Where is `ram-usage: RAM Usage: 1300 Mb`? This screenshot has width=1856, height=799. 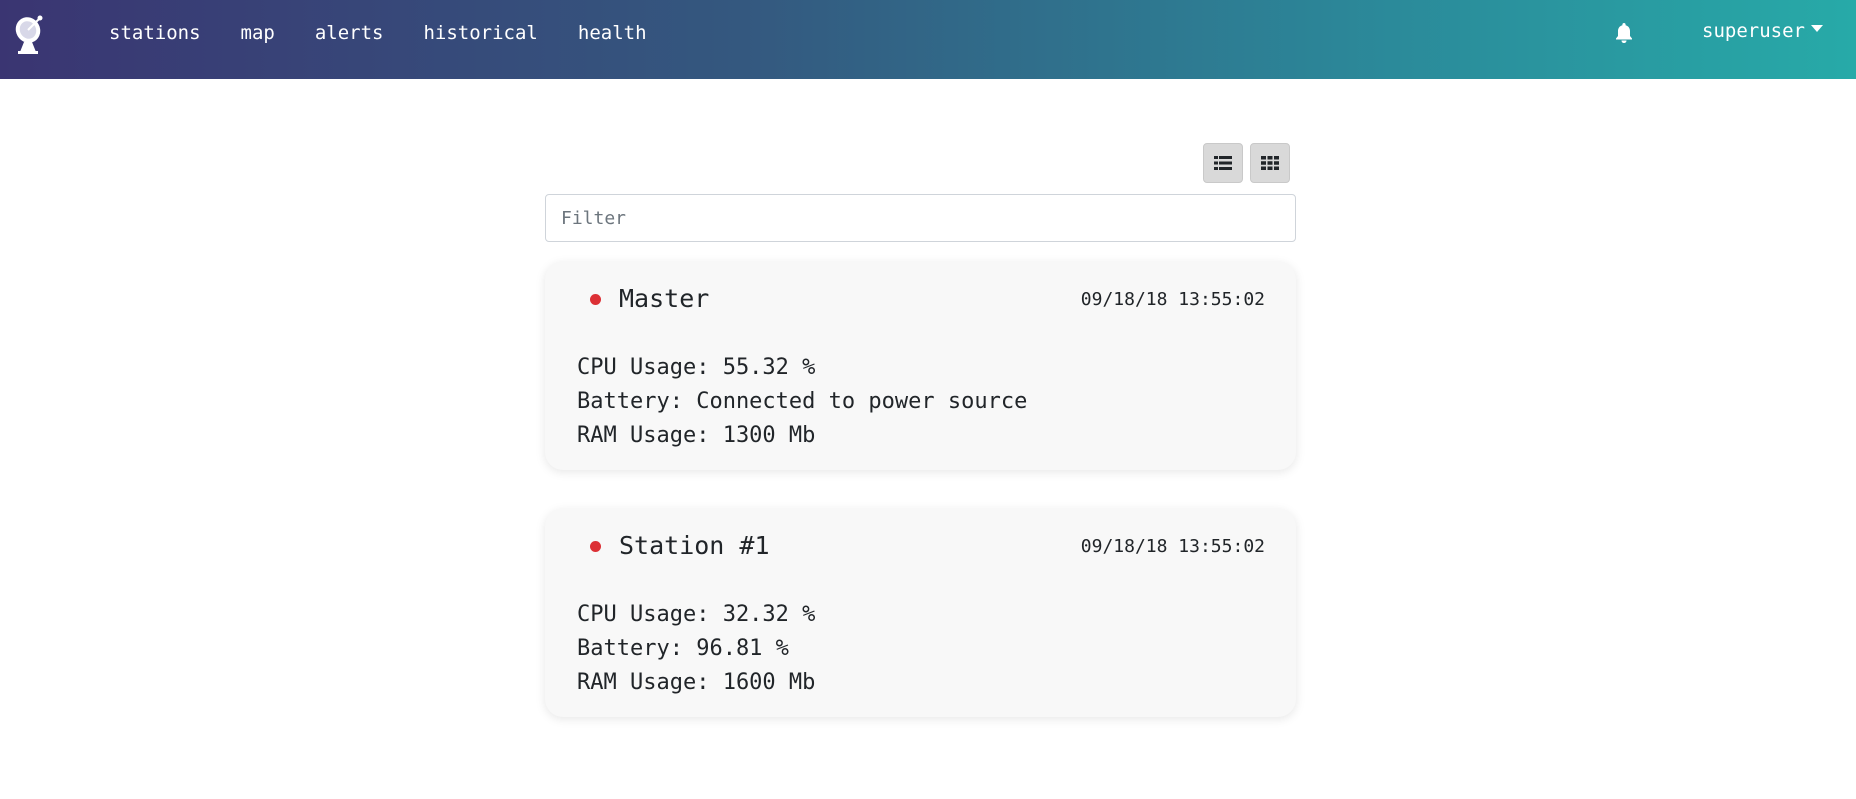 ram-usage: RAM Usage: 1300 Mb is located at coordinates (696, 435).